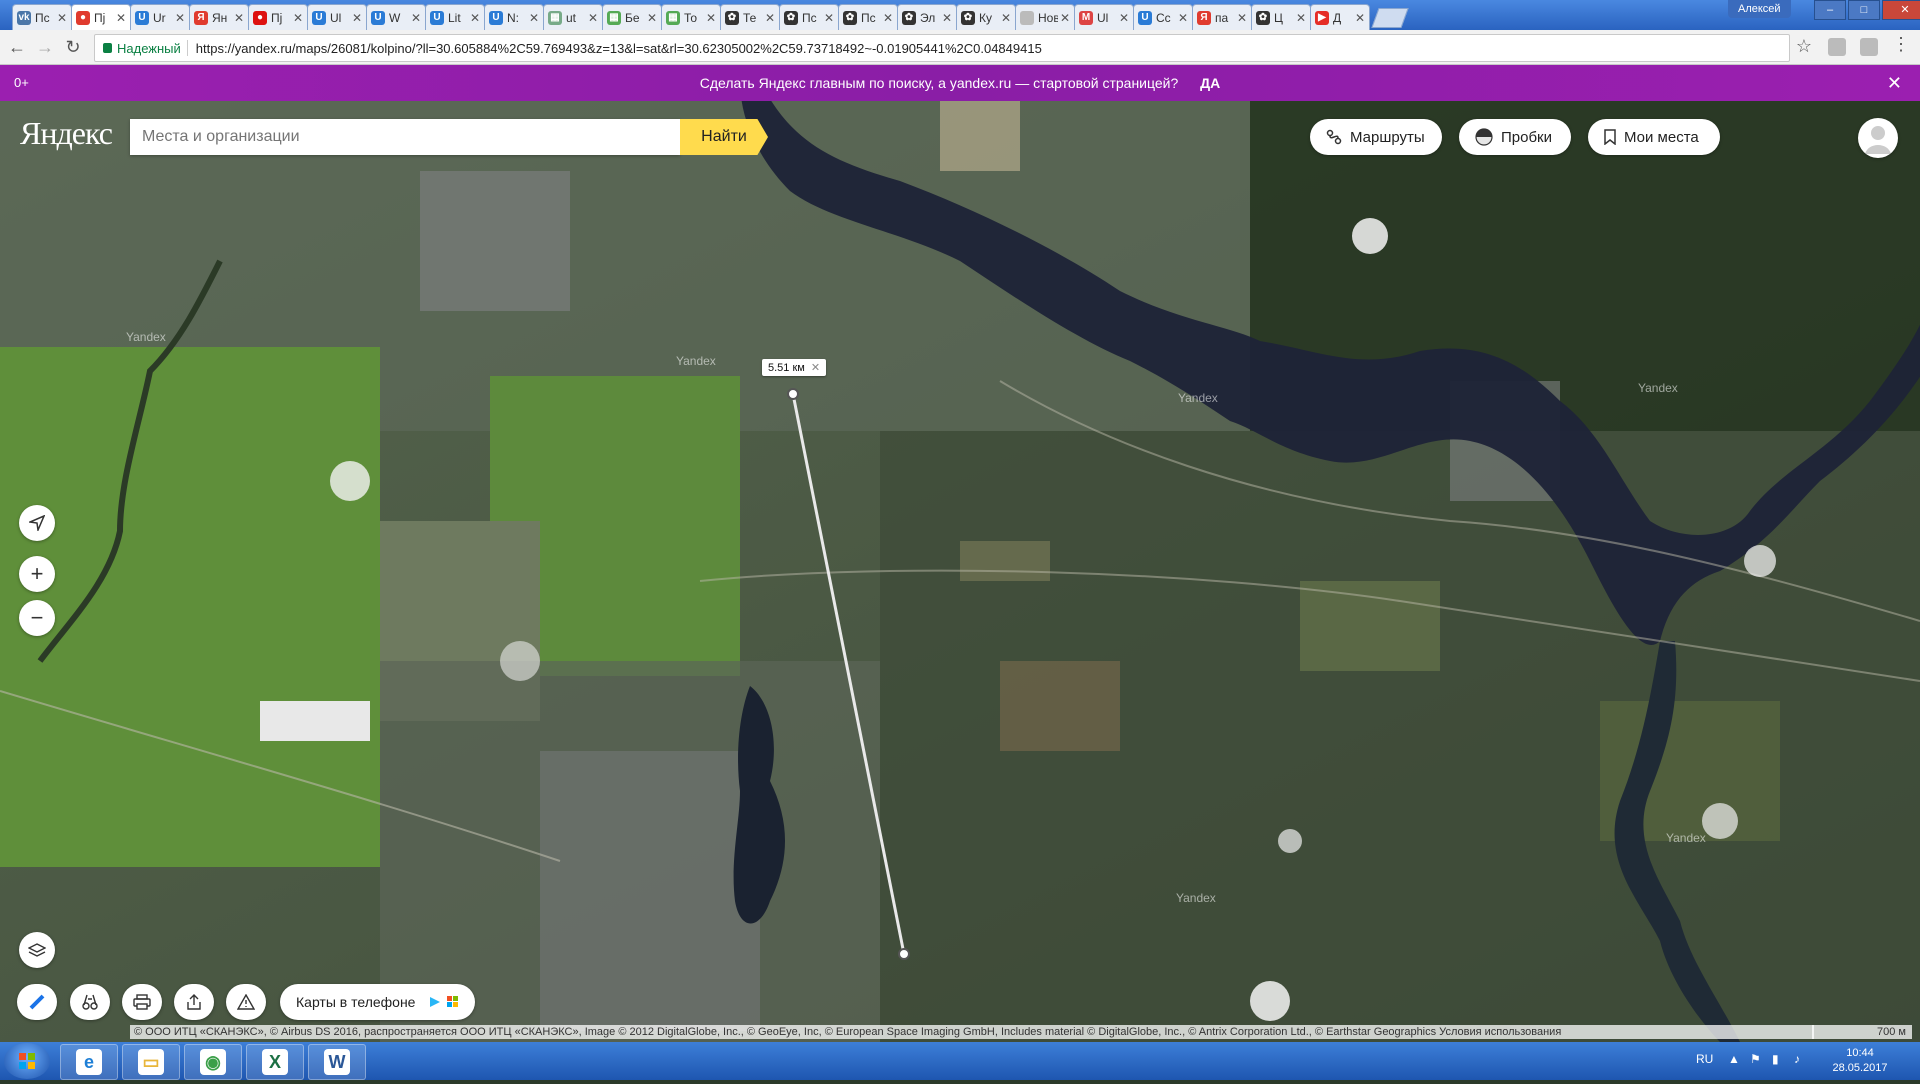 This screenshot has height=1084, width=1920. I want to click on promo-close-icon: ✕, so click(1894, 83).